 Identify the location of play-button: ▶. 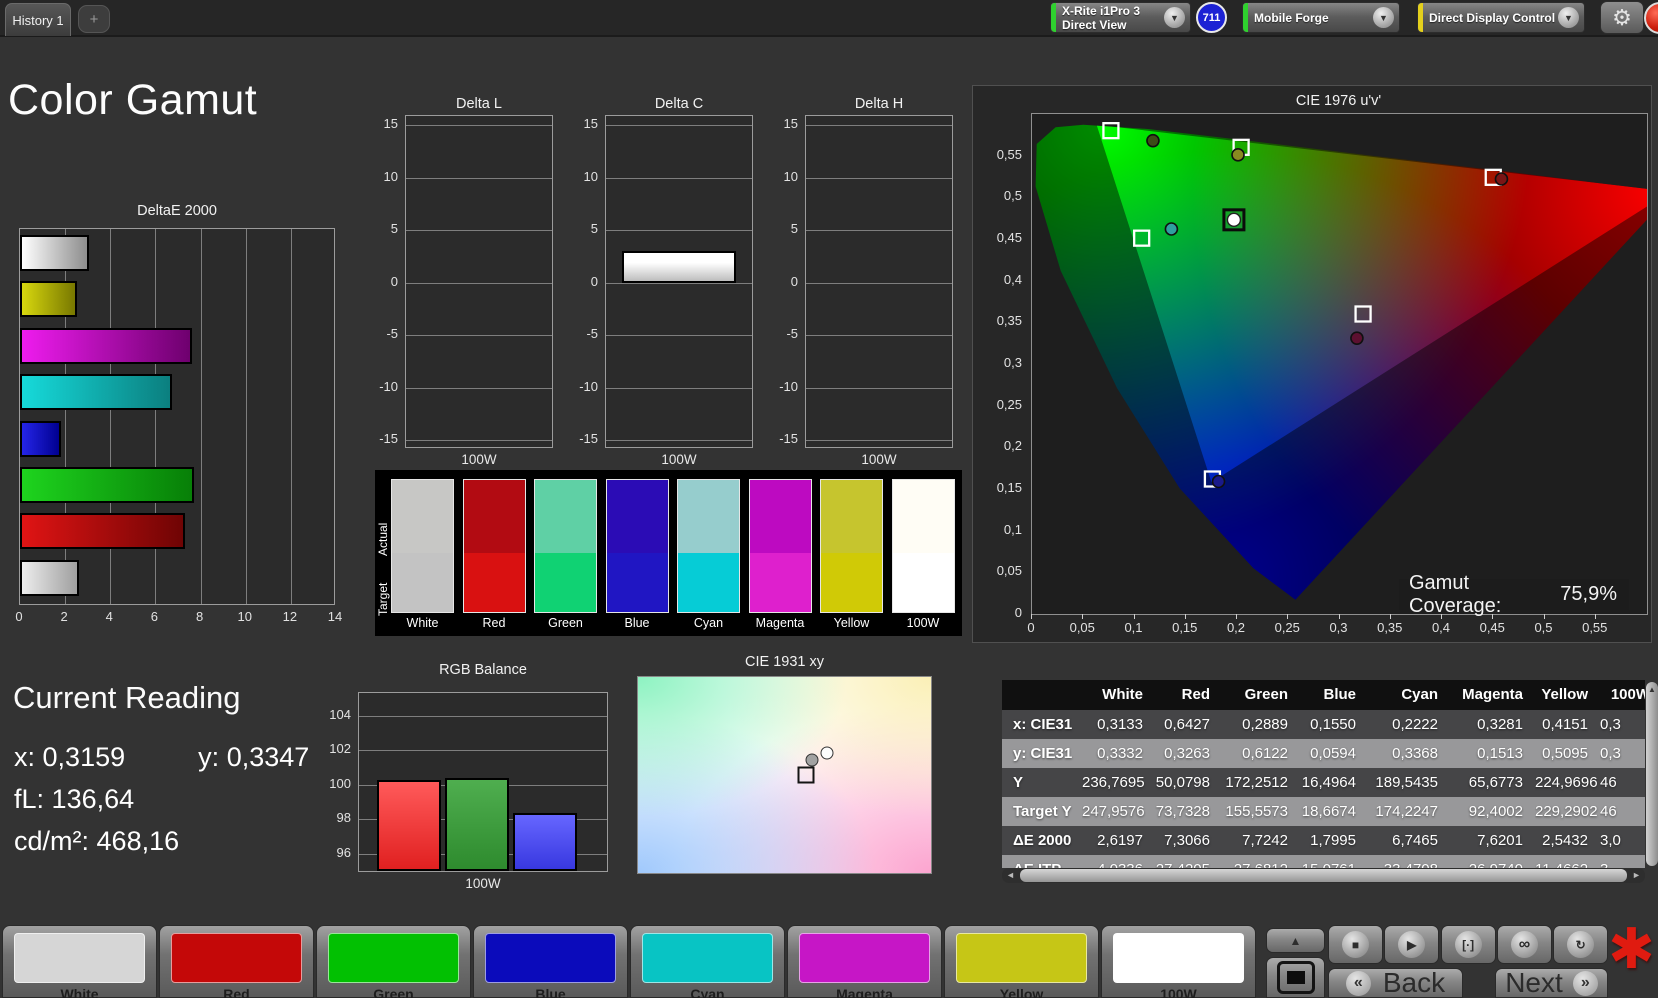
(1412, 944).